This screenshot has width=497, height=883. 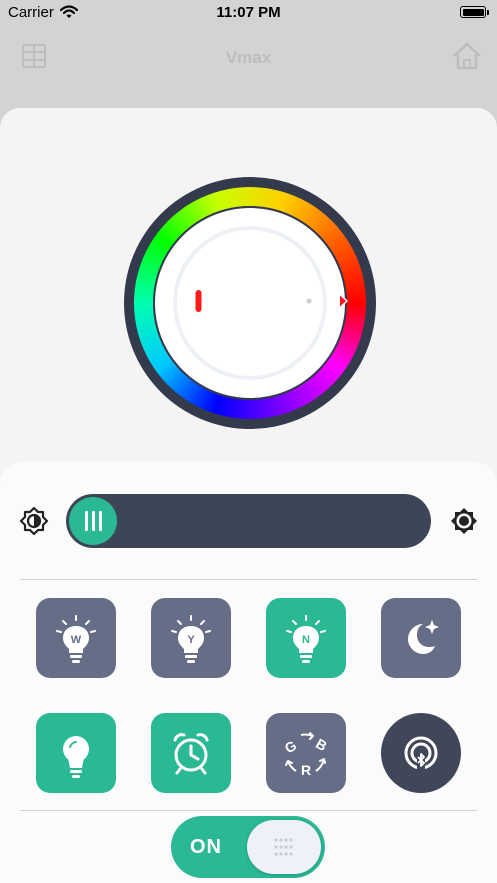 What do you see at coordinates (198, 301) in the screenshot?
I see `color-indicator` at bounding box center [198, 301].